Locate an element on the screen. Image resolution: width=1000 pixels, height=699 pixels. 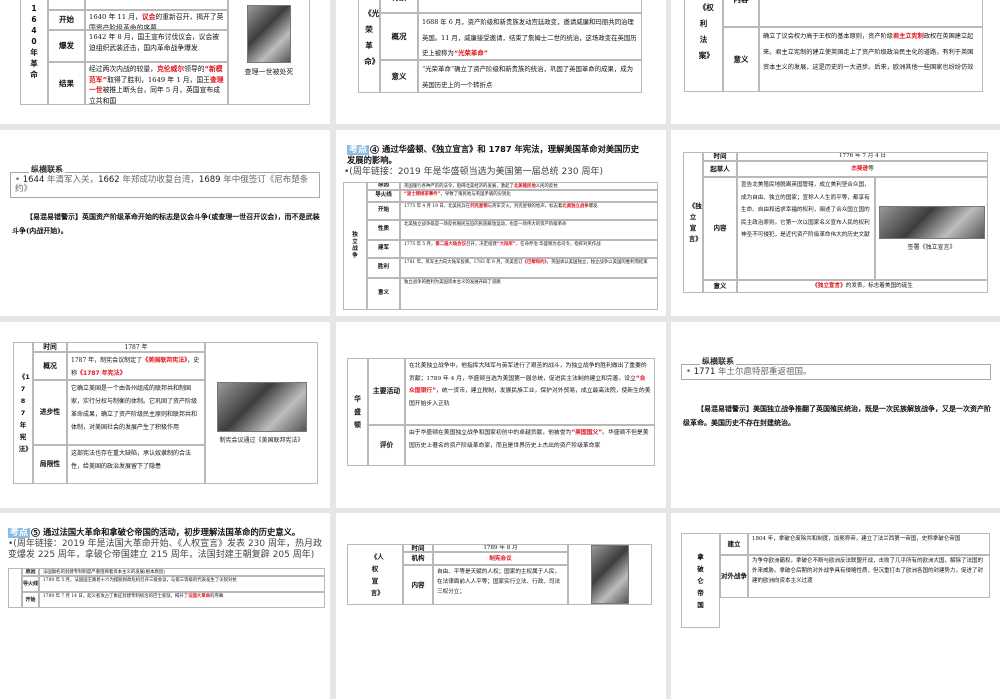
row-content: 重地阻碍着资本主义的发展 is located at coordinates (156, 5).